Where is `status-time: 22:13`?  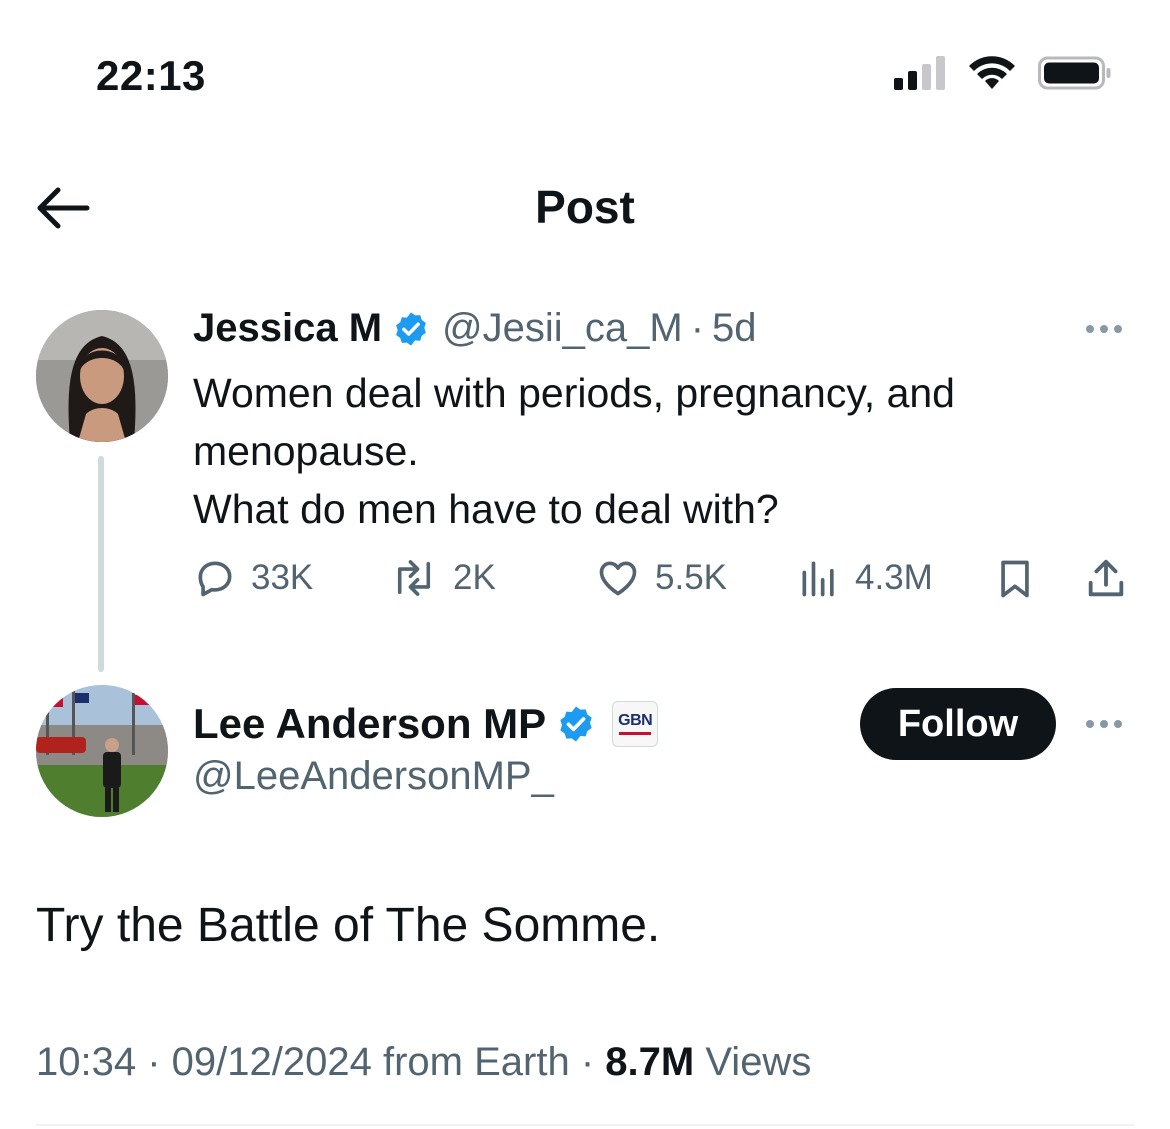 status-time: 22:13 is located at coordinates (151, 75).